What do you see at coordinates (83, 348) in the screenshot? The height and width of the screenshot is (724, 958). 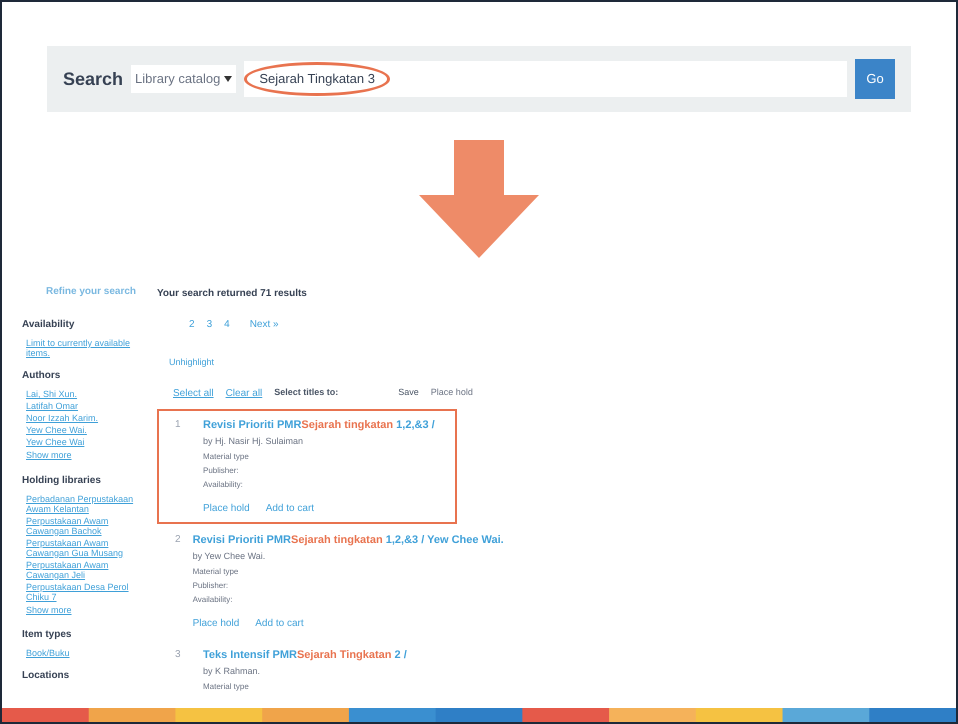 I see `facet-link: Limit to currently available items.` at bounding box center [83, 348].